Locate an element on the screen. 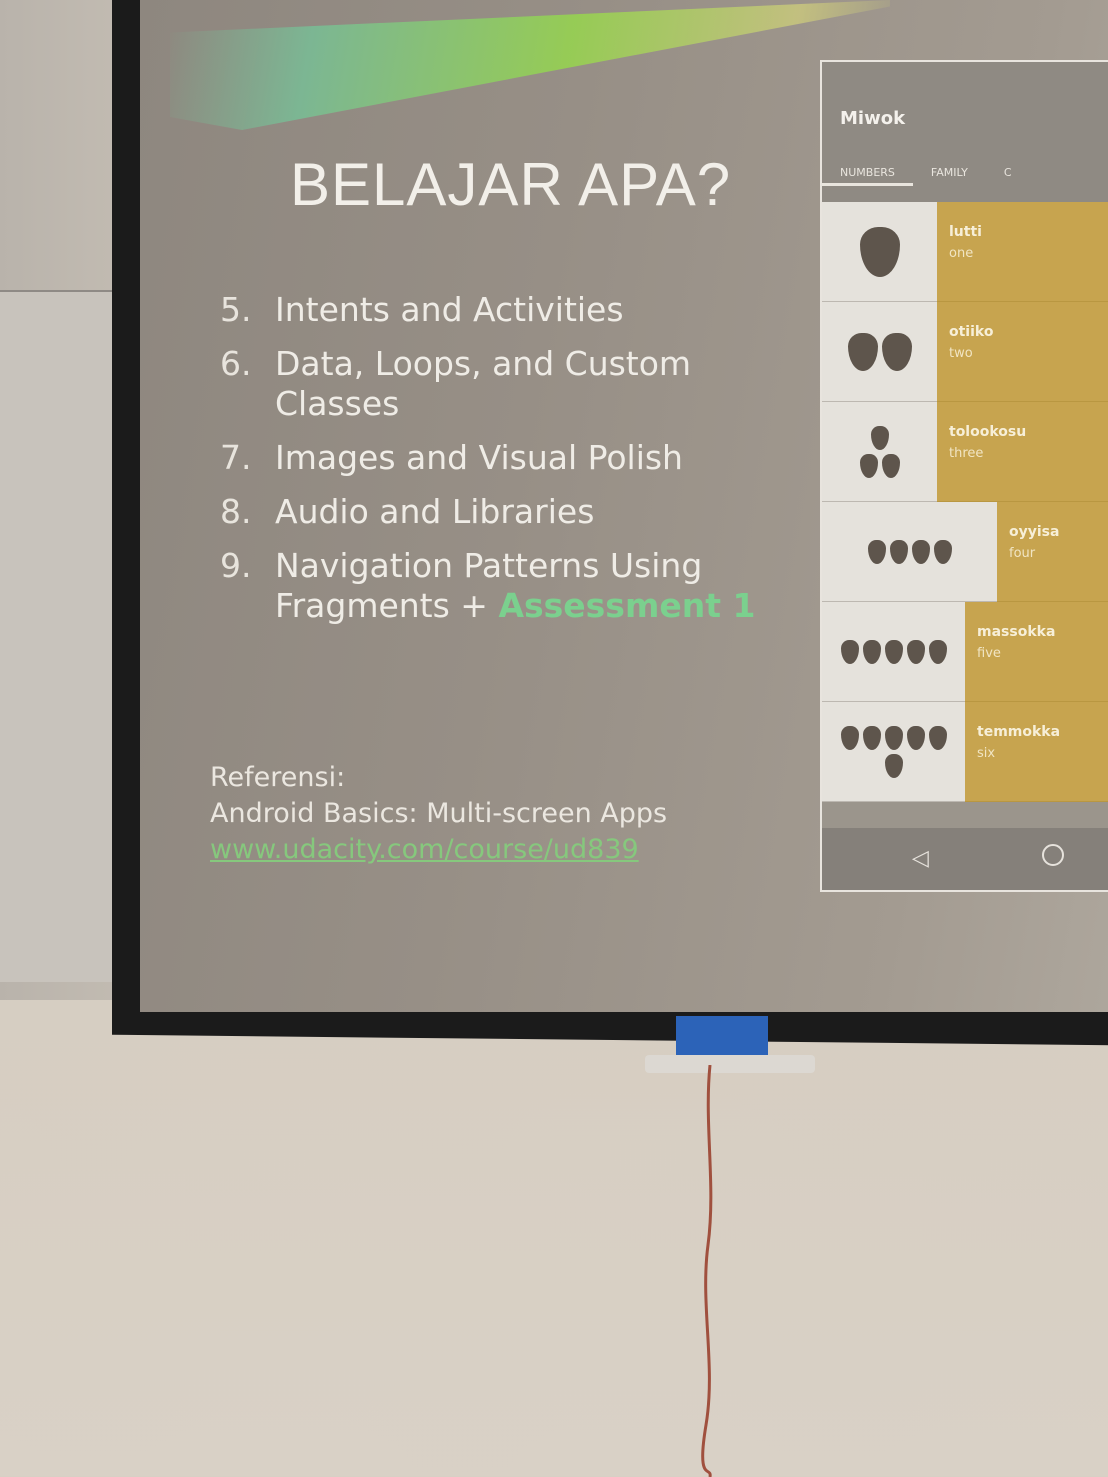 The image size is (1108, 1477). tab-bar: NUMBERS FAMILY C is located at coordinates (965, 176).